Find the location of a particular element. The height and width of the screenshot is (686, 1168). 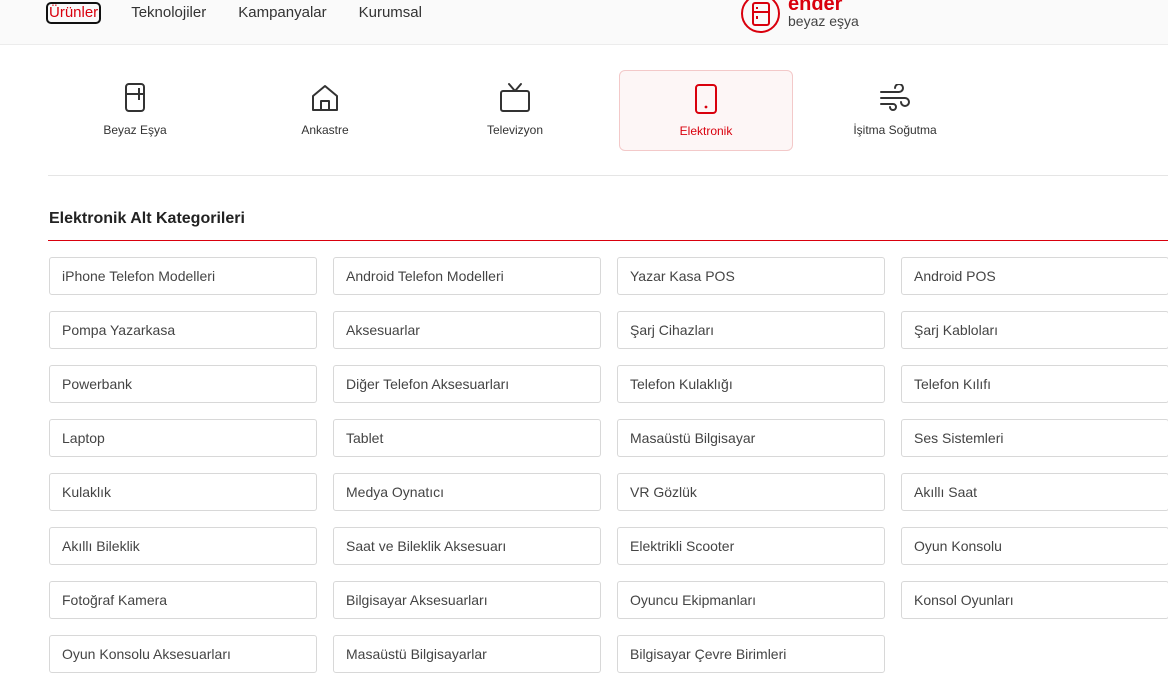

category-televizyon: Televizyon is located at coordinates (515, 110).